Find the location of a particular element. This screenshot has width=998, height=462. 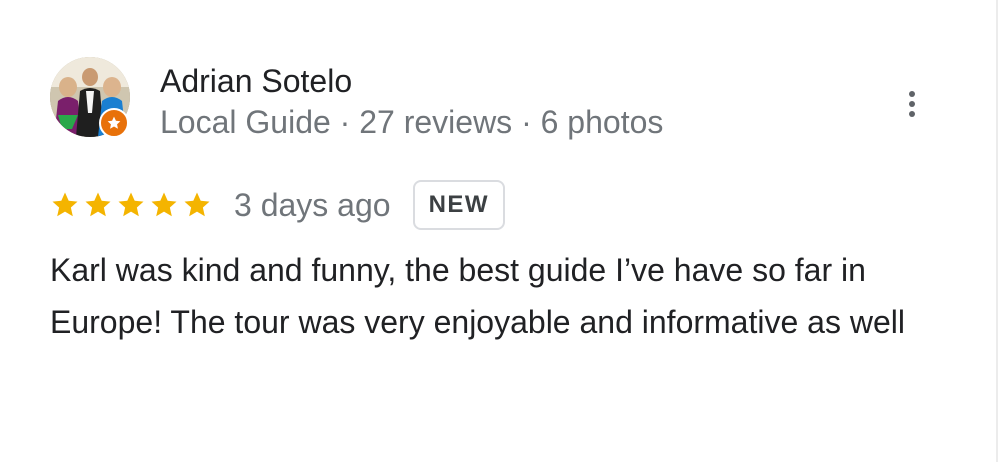

reviewer-meta: Local Guide · 27 reviews · 6 photos is located at coordinates (411, 122).